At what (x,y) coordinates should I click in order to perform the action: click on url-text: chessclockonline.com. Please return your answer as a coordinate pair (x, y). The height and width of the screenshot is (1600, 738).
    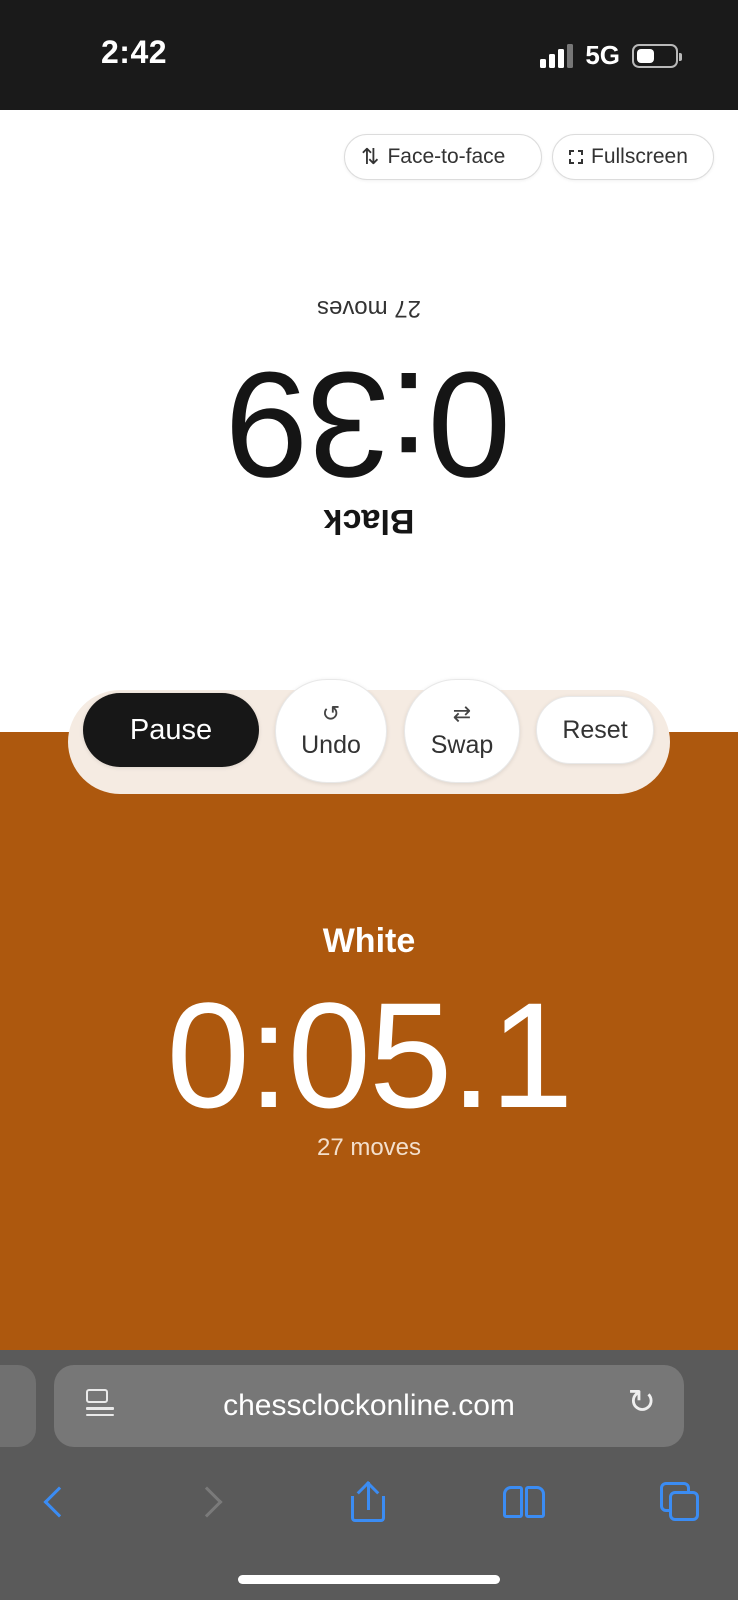
    Looking at the image, I should click on (369, 1406).